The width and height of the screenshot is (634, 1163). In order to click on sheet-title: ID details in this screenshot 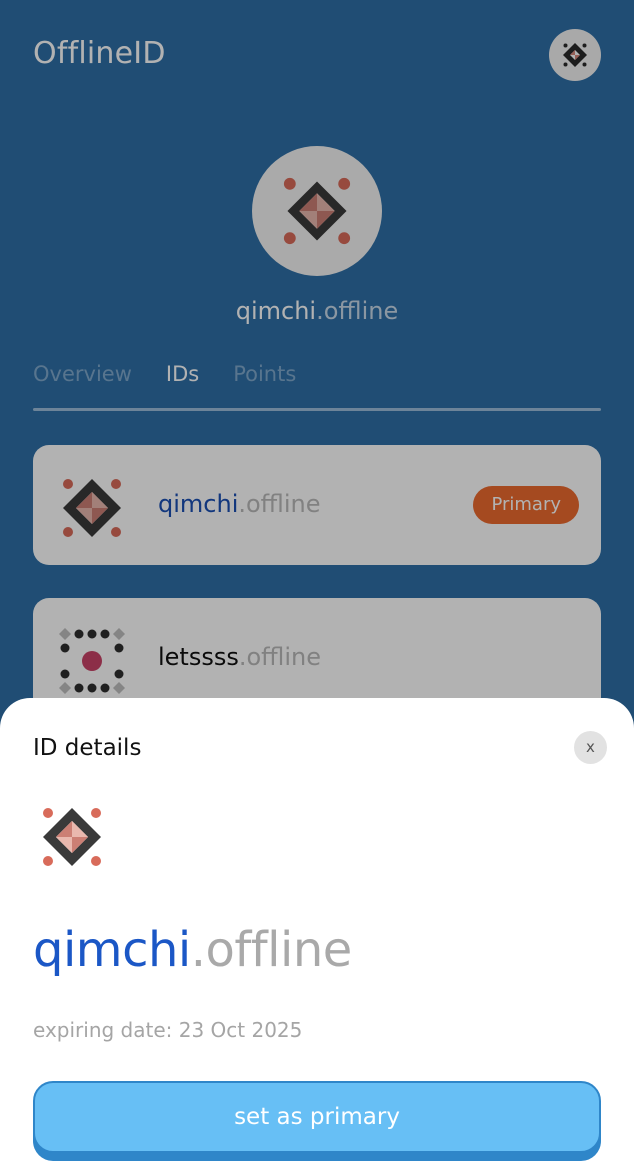, I will do `click(87, 748)`.